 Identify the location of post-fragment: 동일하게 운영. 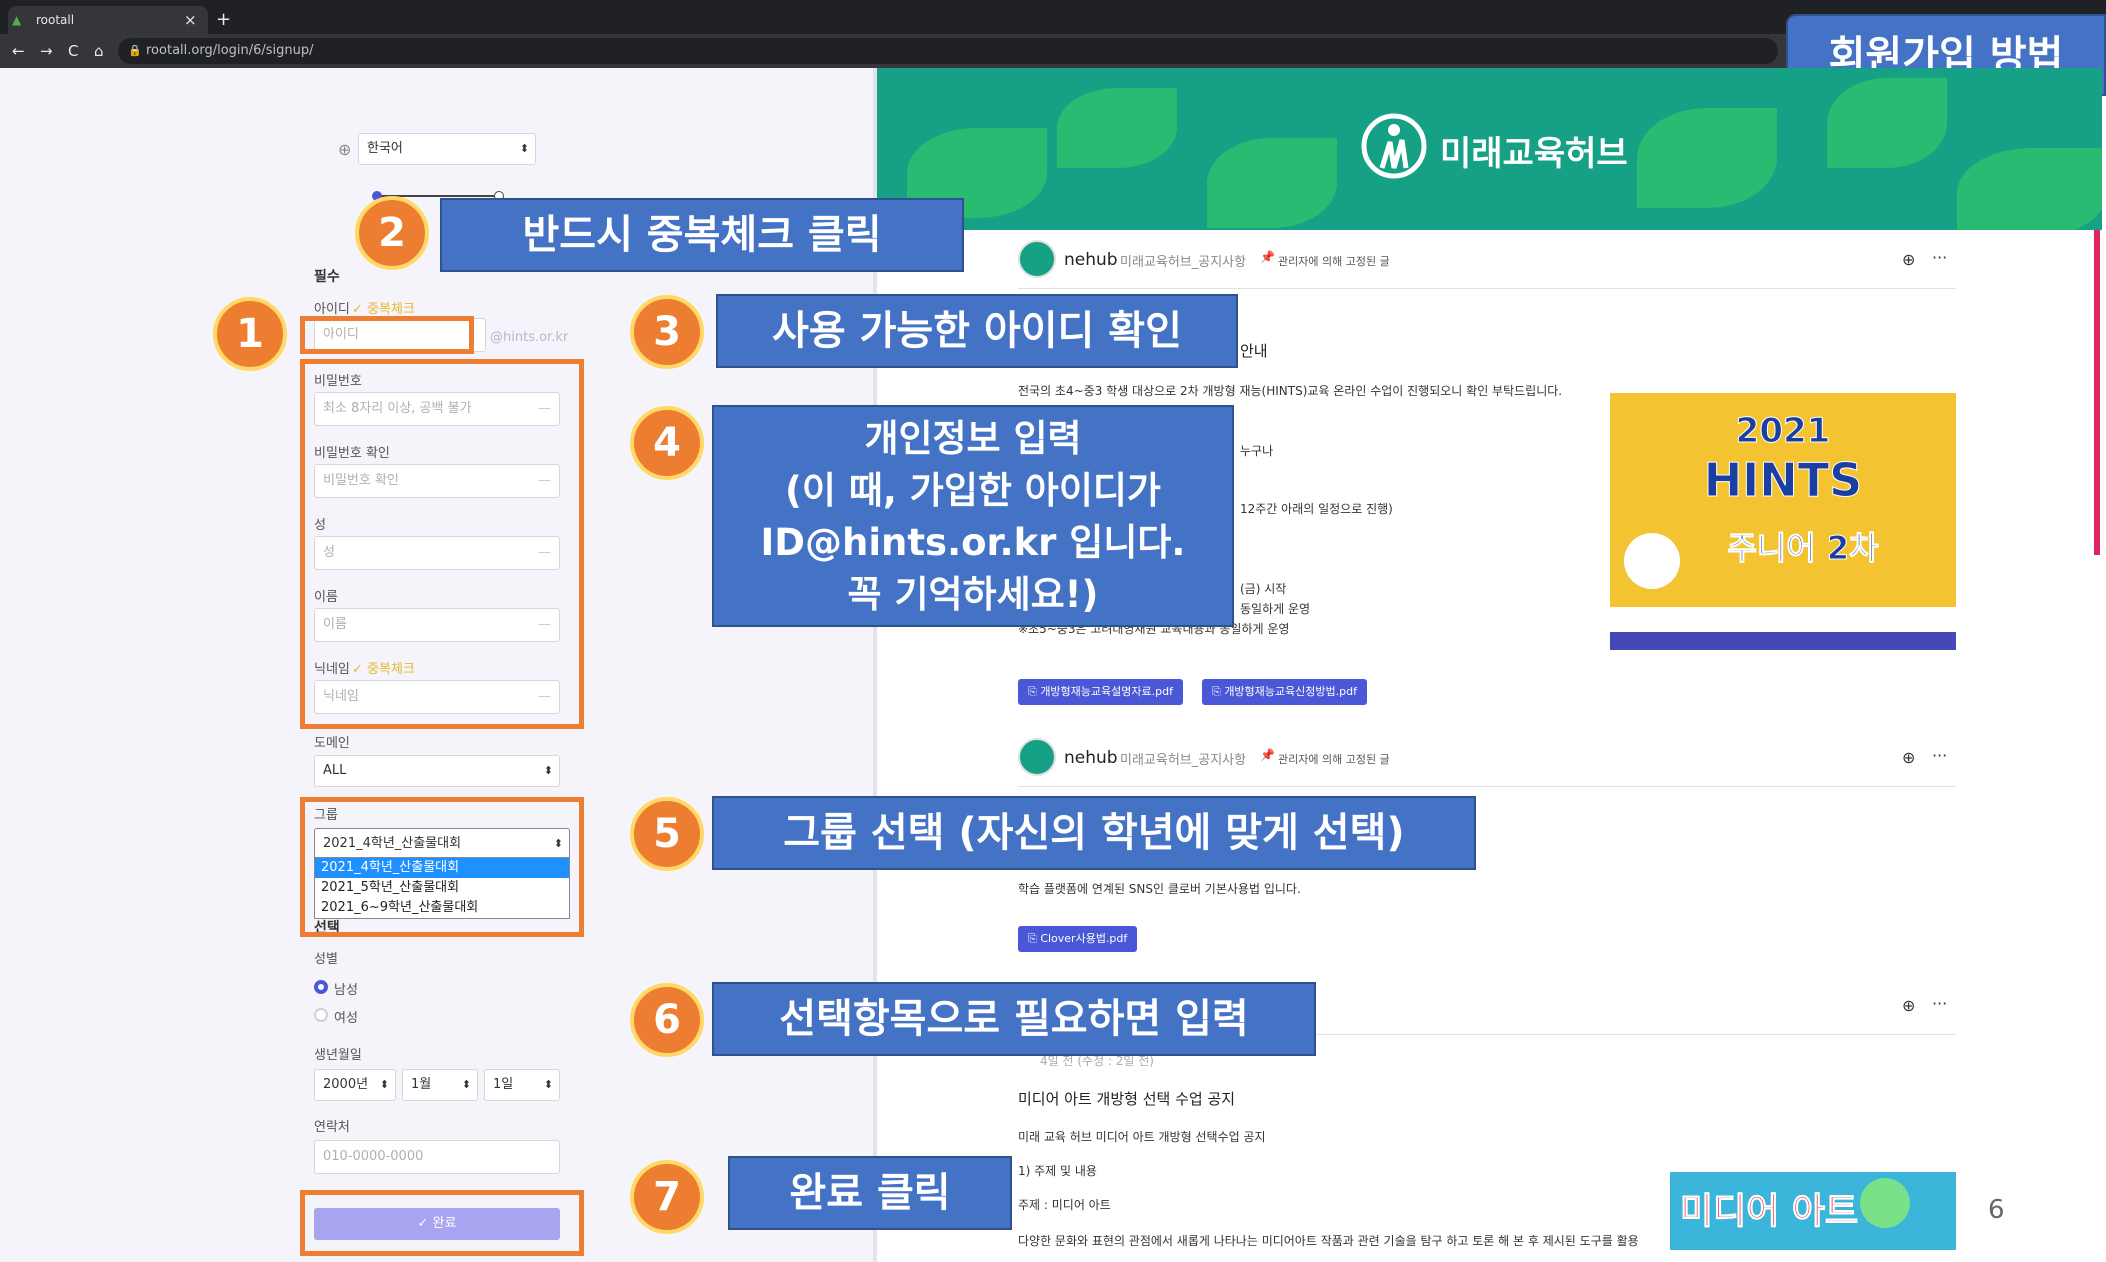
(1275, 609).